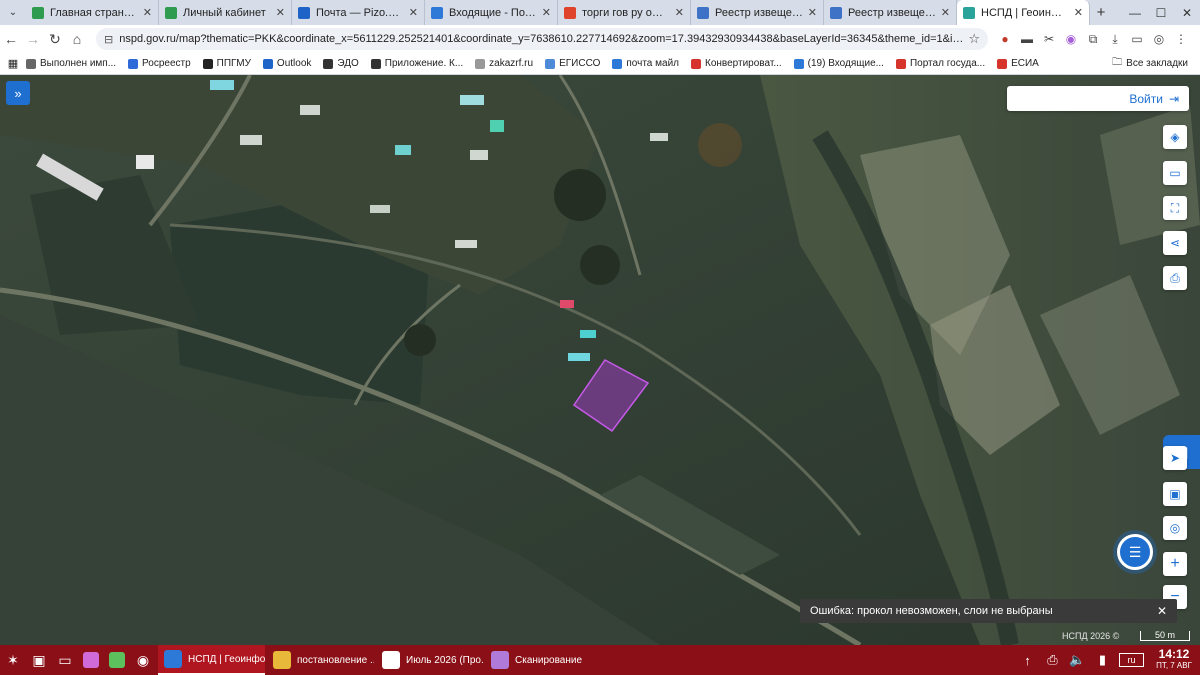  What do you see at coordinates (13, 63) in the screenshot?
I see `apps-grid-icon: ▦` at bounding box center [13, 63].